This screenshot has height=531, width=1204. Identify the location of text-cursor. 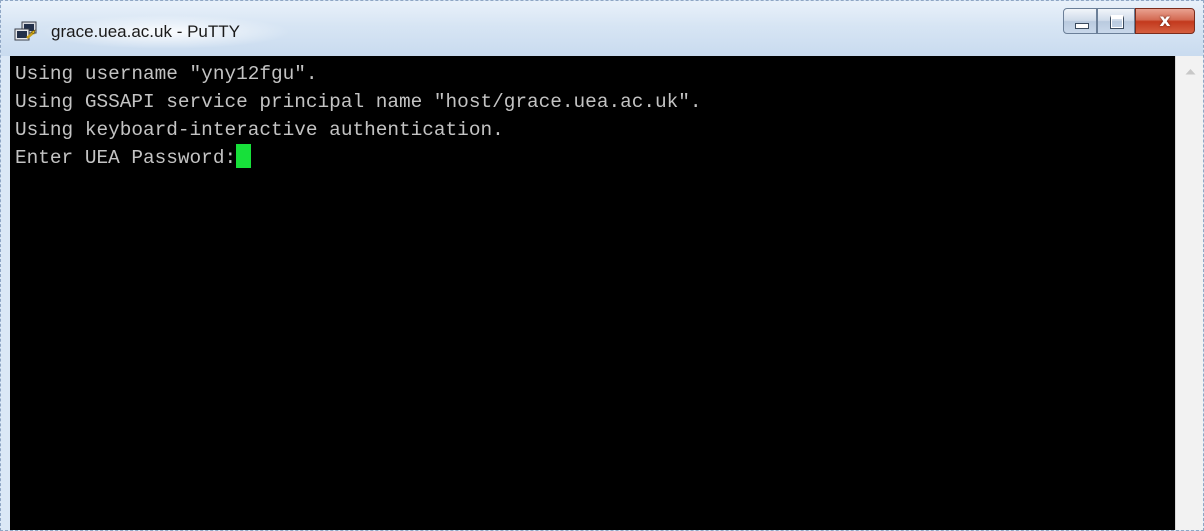
(244, 156).